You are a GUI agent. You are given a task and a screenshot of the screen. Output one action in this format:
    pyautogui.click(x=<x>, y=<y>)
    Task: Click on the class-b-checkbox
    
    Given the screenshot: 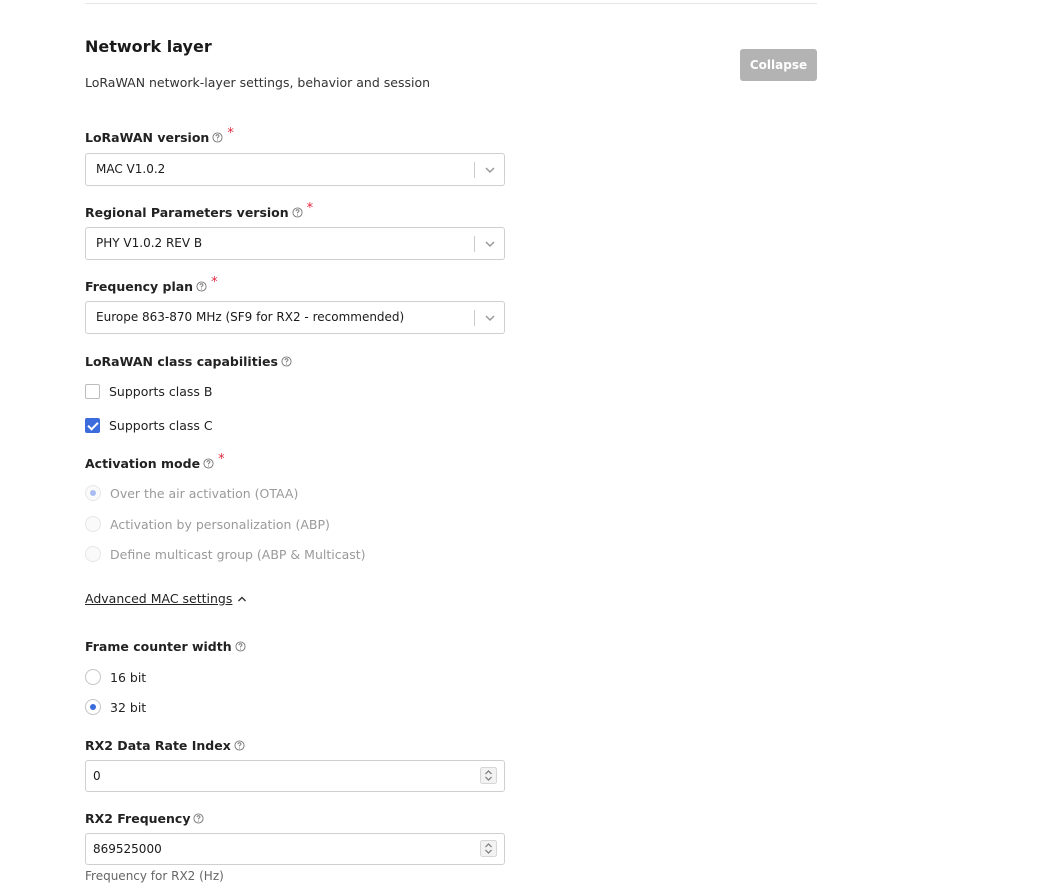 What is the action you would take?
    pyautogui.click(x=92, y=391)
    